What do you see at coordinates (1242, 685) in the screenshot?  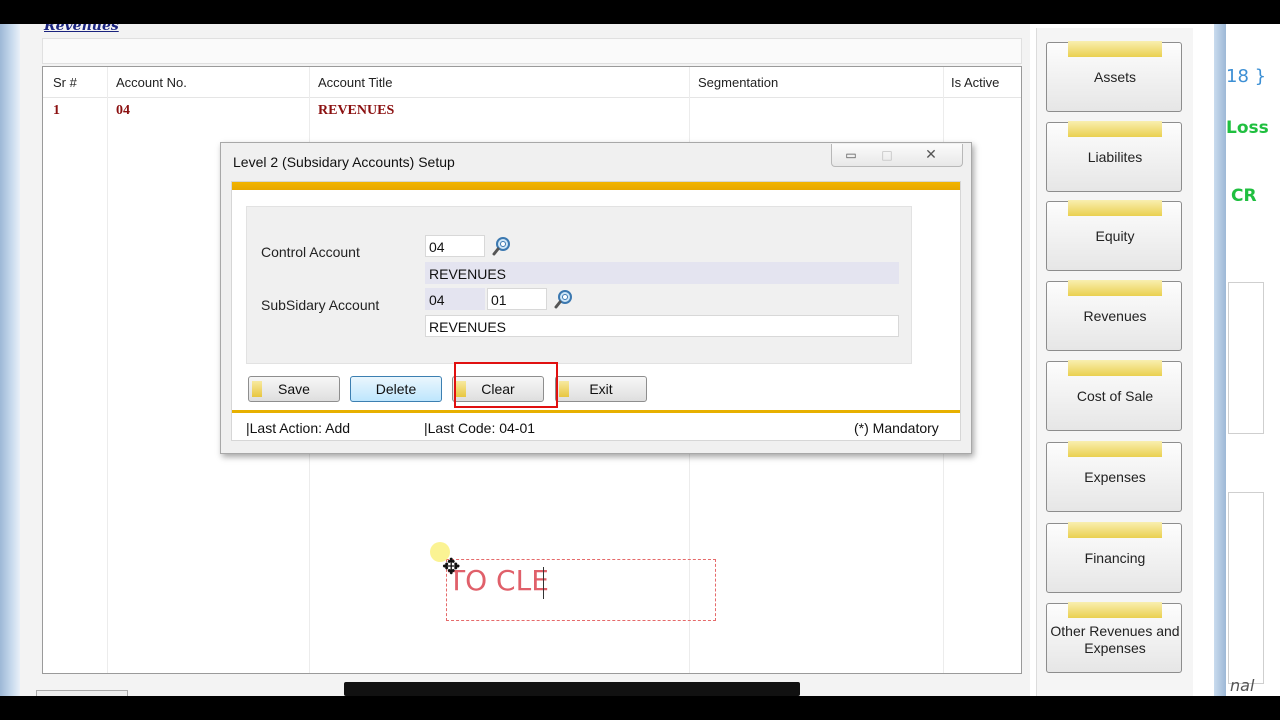 I see `background-text: nal` at bounding box center [1242, 685].